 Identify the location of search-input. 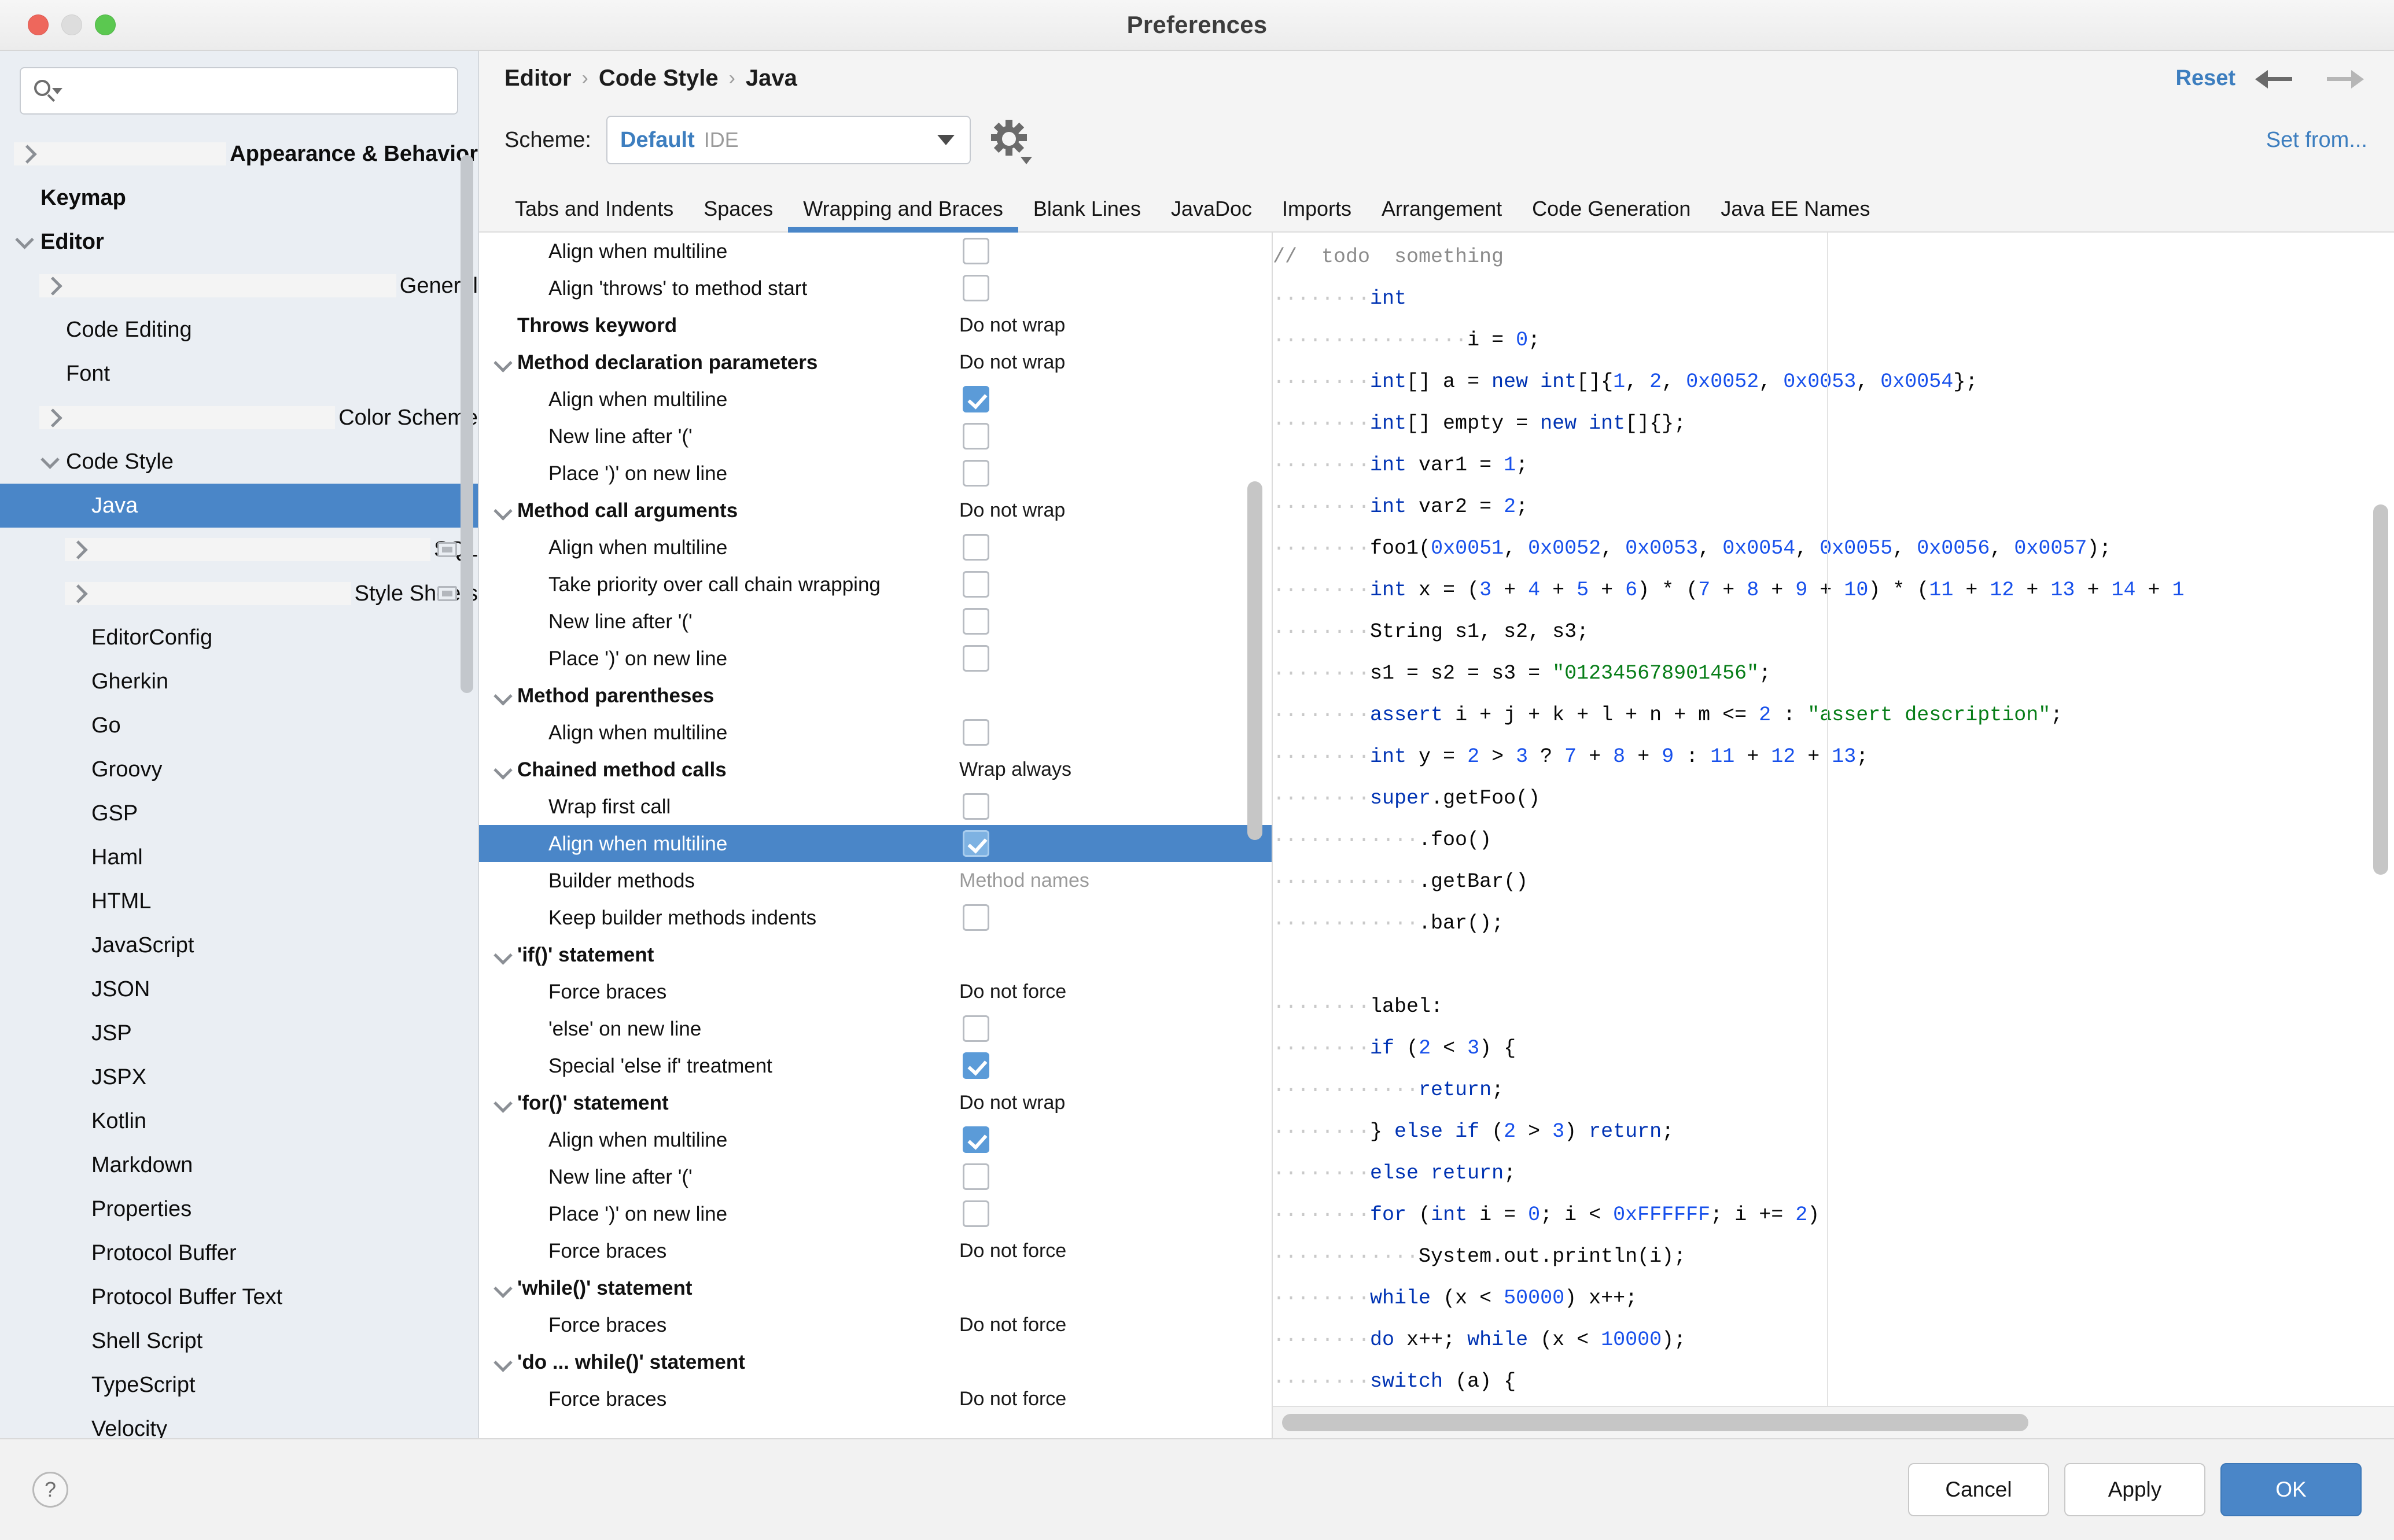
(253, 90).